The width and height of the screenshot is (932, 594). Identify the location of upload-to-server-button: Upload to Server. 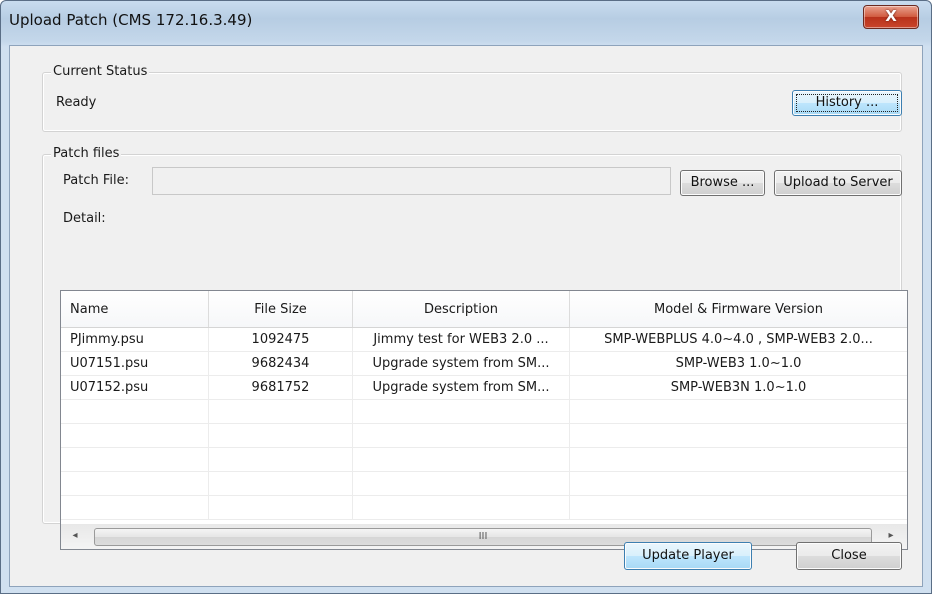
(838, 183).